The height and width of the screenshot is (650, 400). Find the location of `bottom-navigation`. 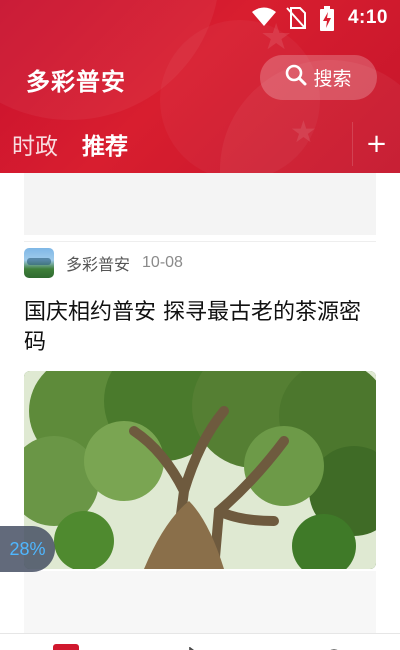

bottom-navigation is located at coordinates (200, 641).